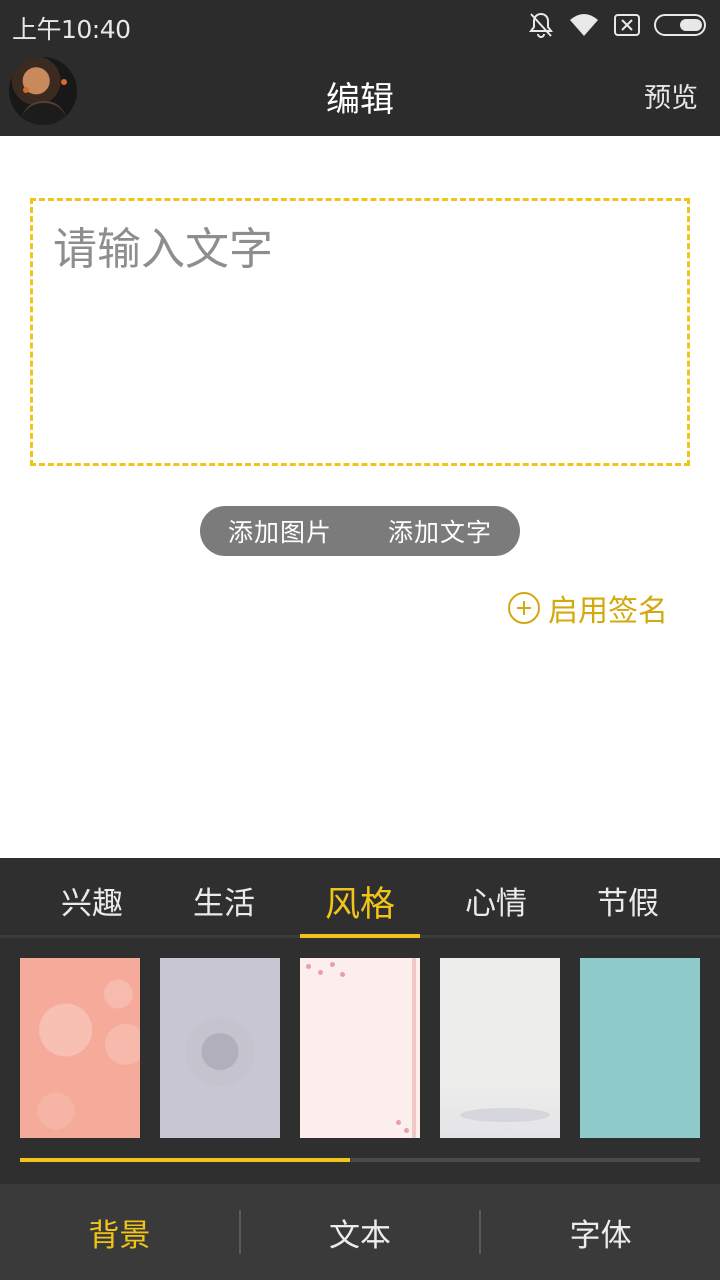  Describe the element at coordinates (500, 1048) in the screenshot. I see `background-thumbnail-mist` at that location.